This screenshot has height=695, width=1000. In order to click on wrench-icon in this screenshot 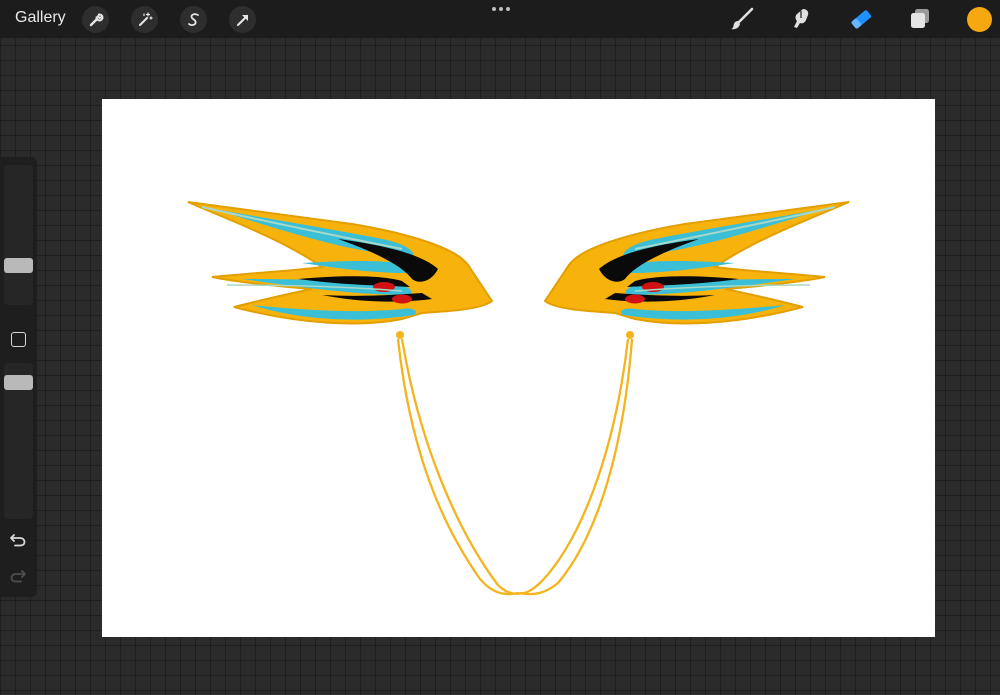, I will do `click(96, 19)`.